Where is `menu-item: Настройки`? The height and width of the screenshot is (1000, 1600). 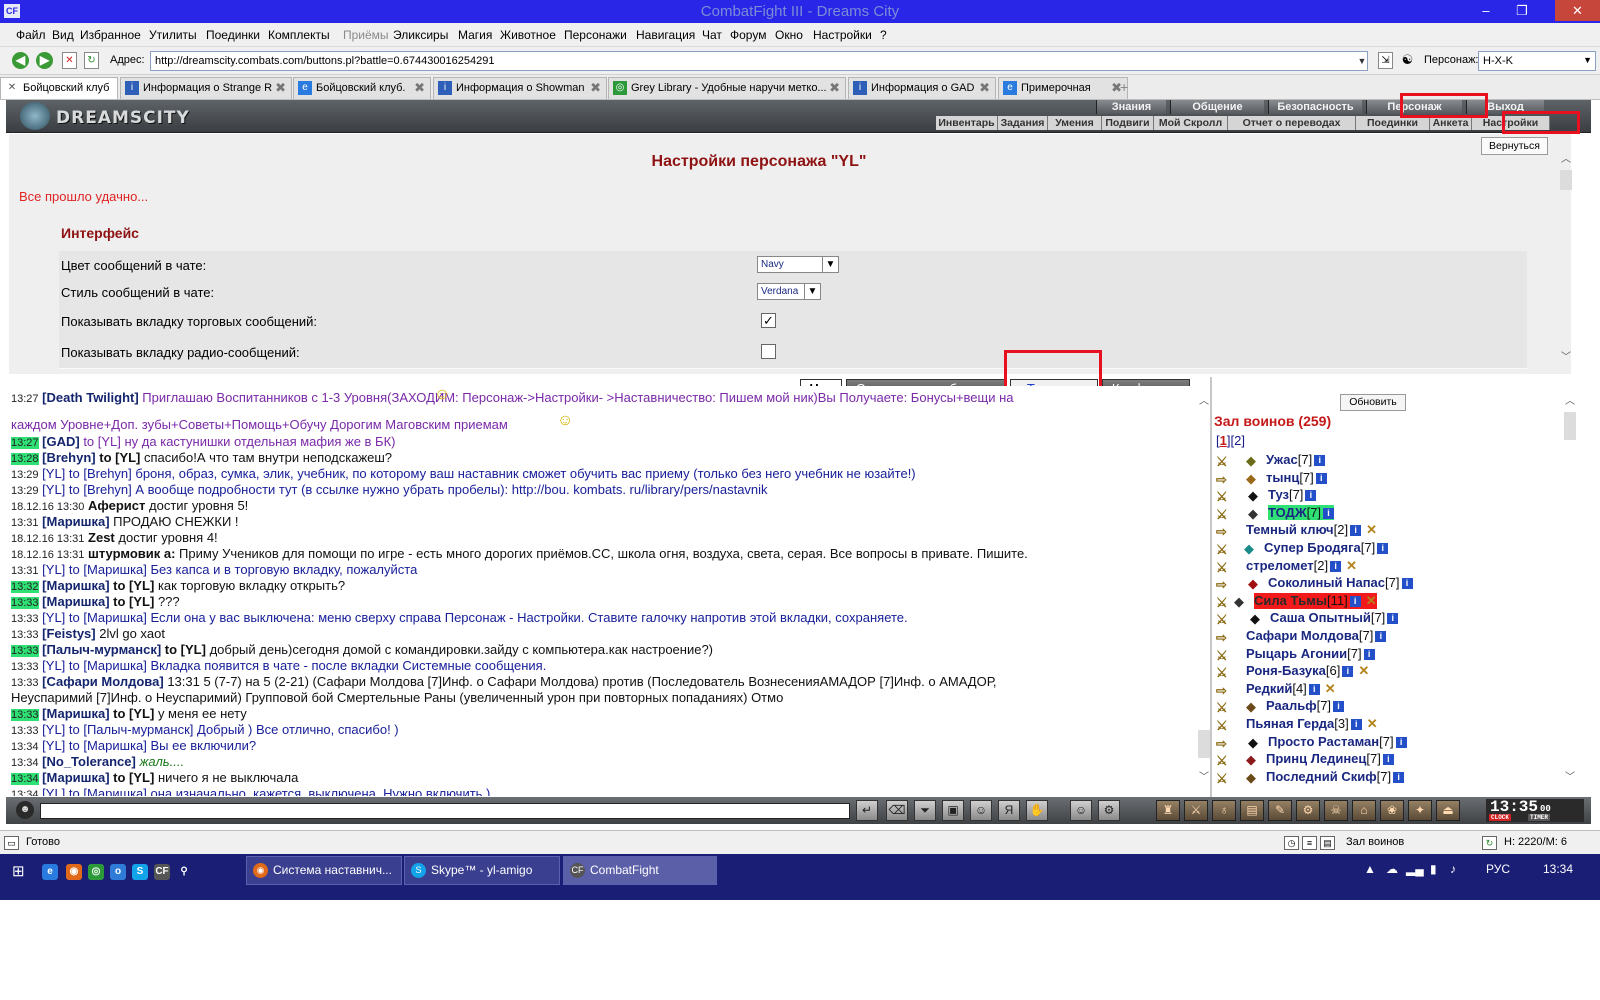 menu-item: Настройки is located at coordinates (842, 35).